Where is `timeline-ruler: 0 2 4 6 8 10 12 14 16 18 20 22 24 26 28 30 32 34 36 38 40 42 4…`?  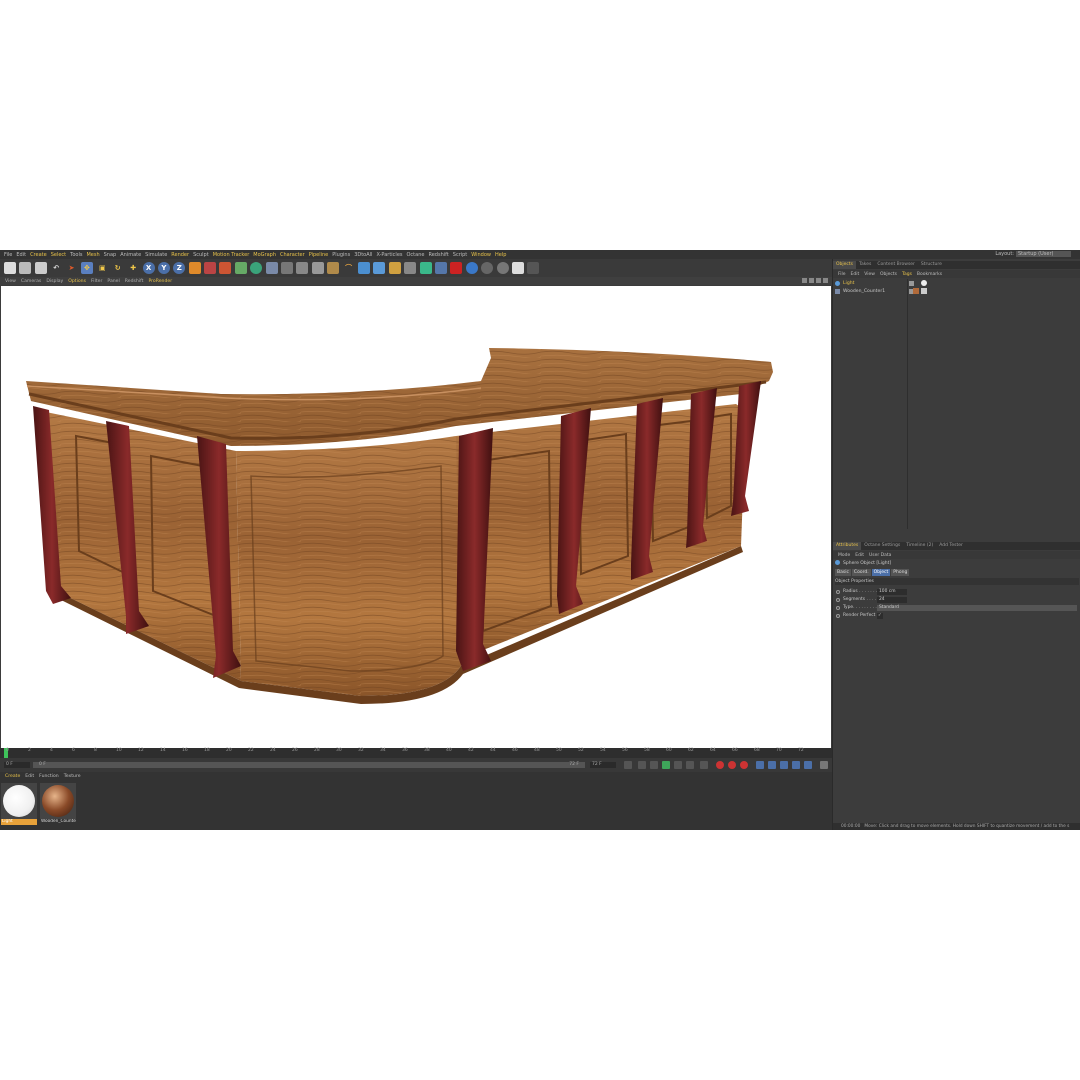 timeline-ruler: 0 2 4 6 8 10 12 14 16 18 20 22 24 26 28 30 32 34 36 38 40 42 4… is located at coordinates (416, 753).